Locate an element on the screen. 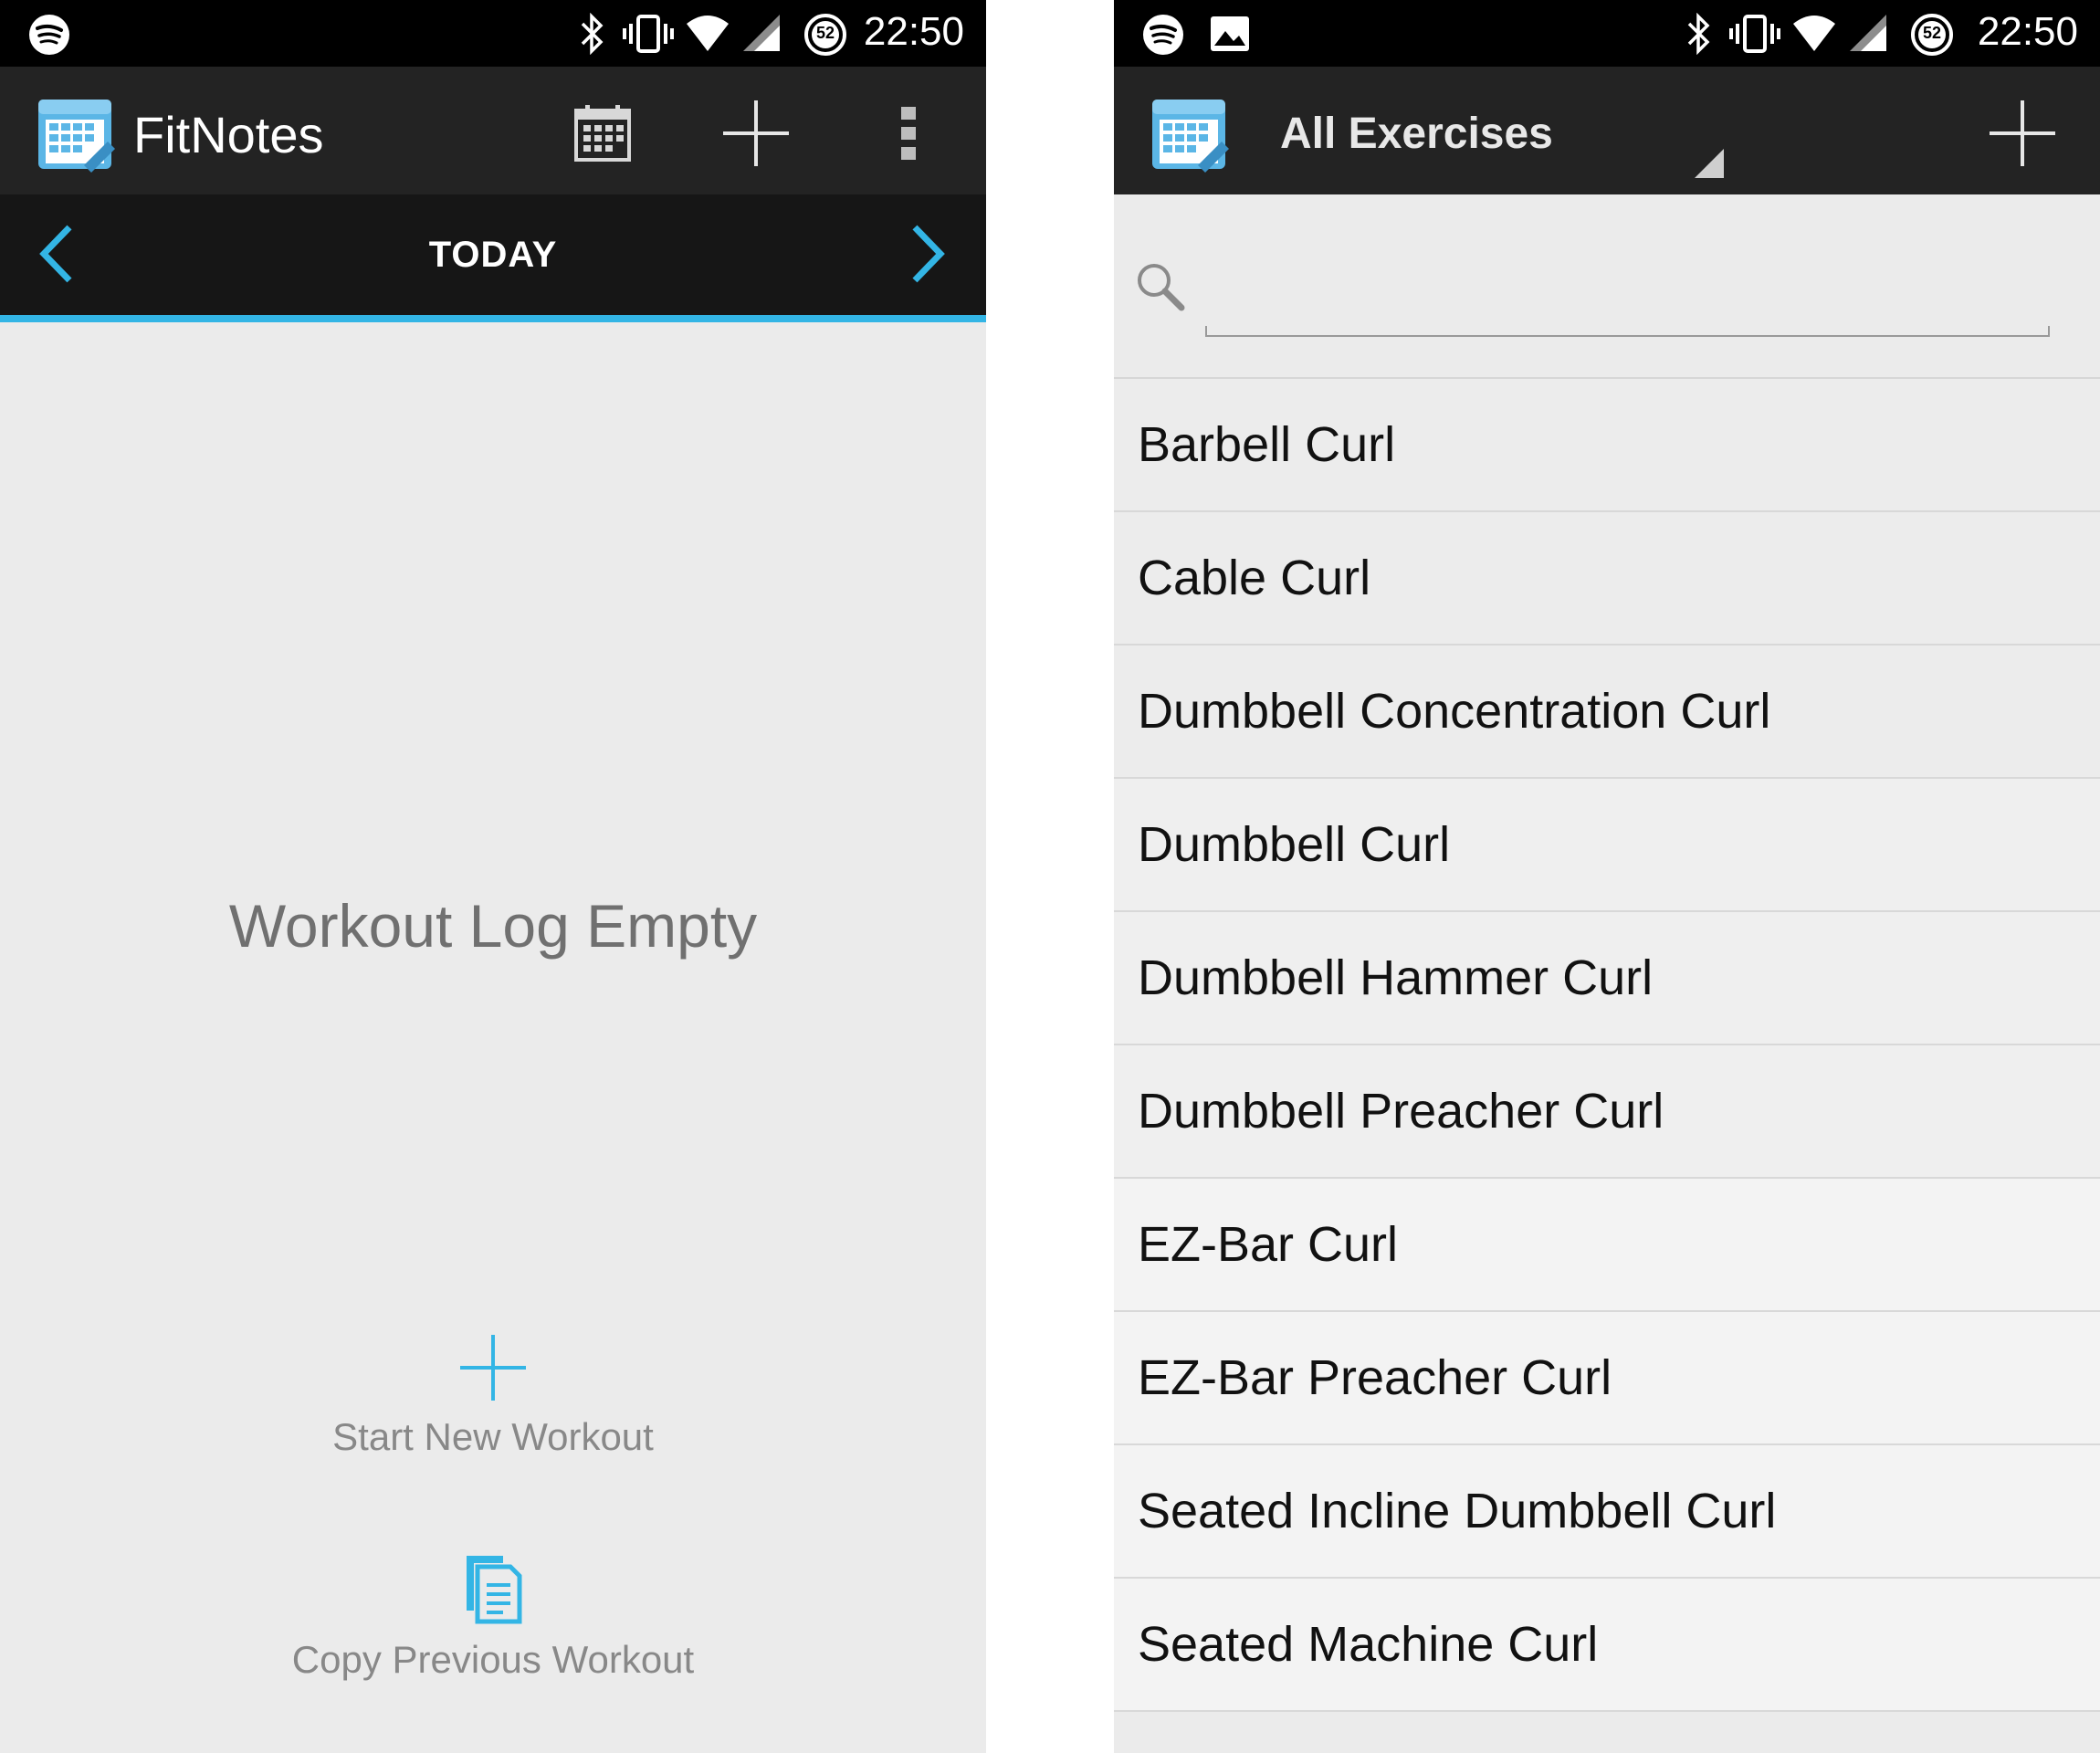 This screenshot has width=2100, height=1753. exercise-name: Cable Curl is located at coordinates (1254, 578).